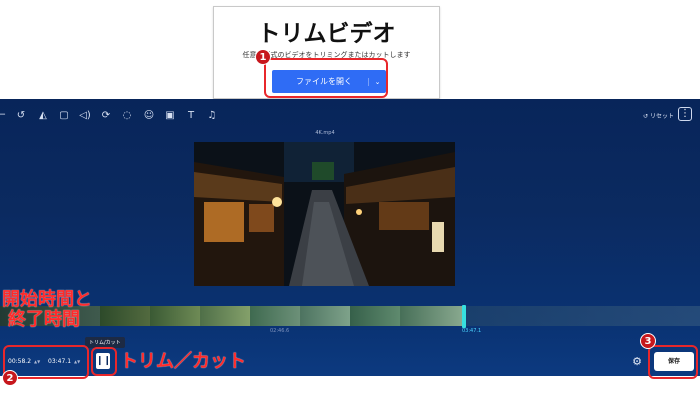 This screenshot has width=700, height=407. I want to click on annotation-badge-1: 1, so click(263, 57).